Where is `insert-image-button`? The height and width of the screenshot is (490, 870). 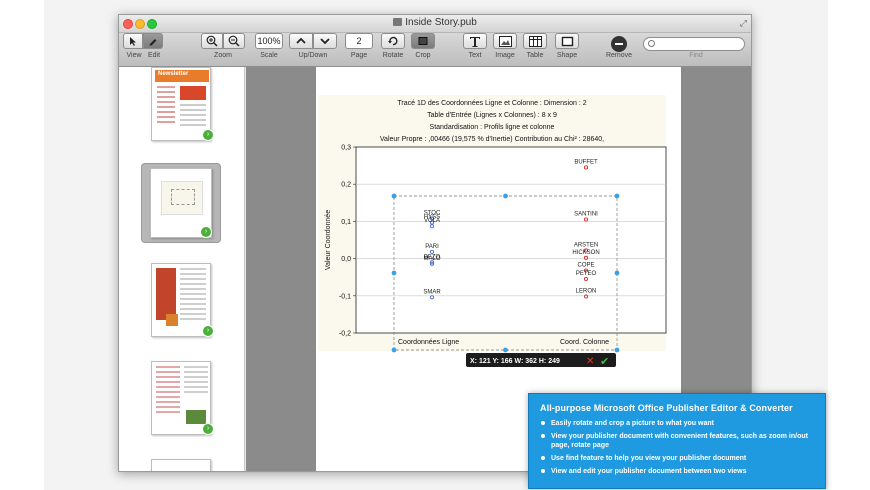 insert-image-button is located at coordinates (505, 41).